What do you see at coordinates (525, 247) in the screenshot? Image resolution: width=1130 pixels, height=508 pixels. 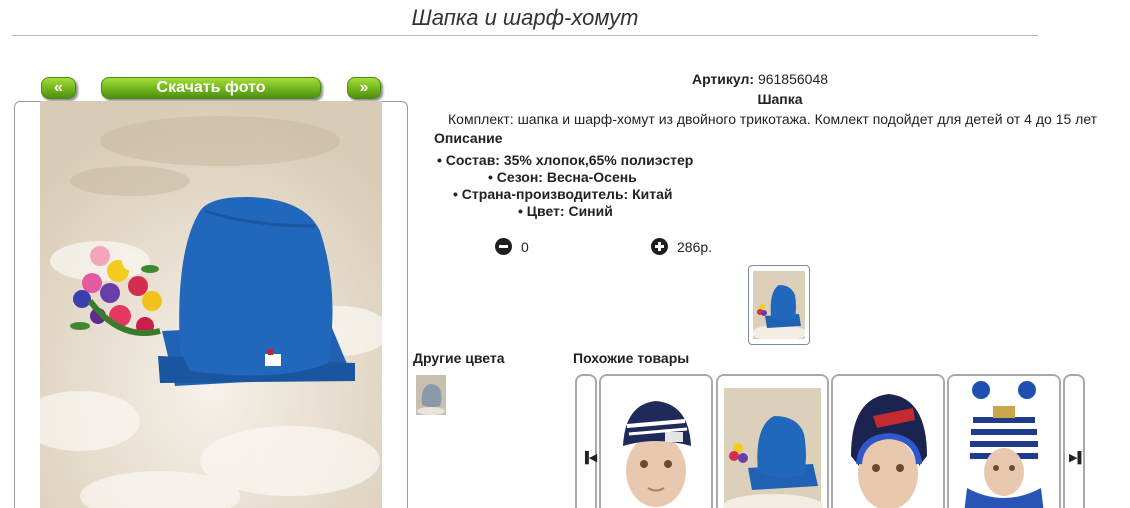 I see `quantity-value: 0` at bounding box center [525, 247].